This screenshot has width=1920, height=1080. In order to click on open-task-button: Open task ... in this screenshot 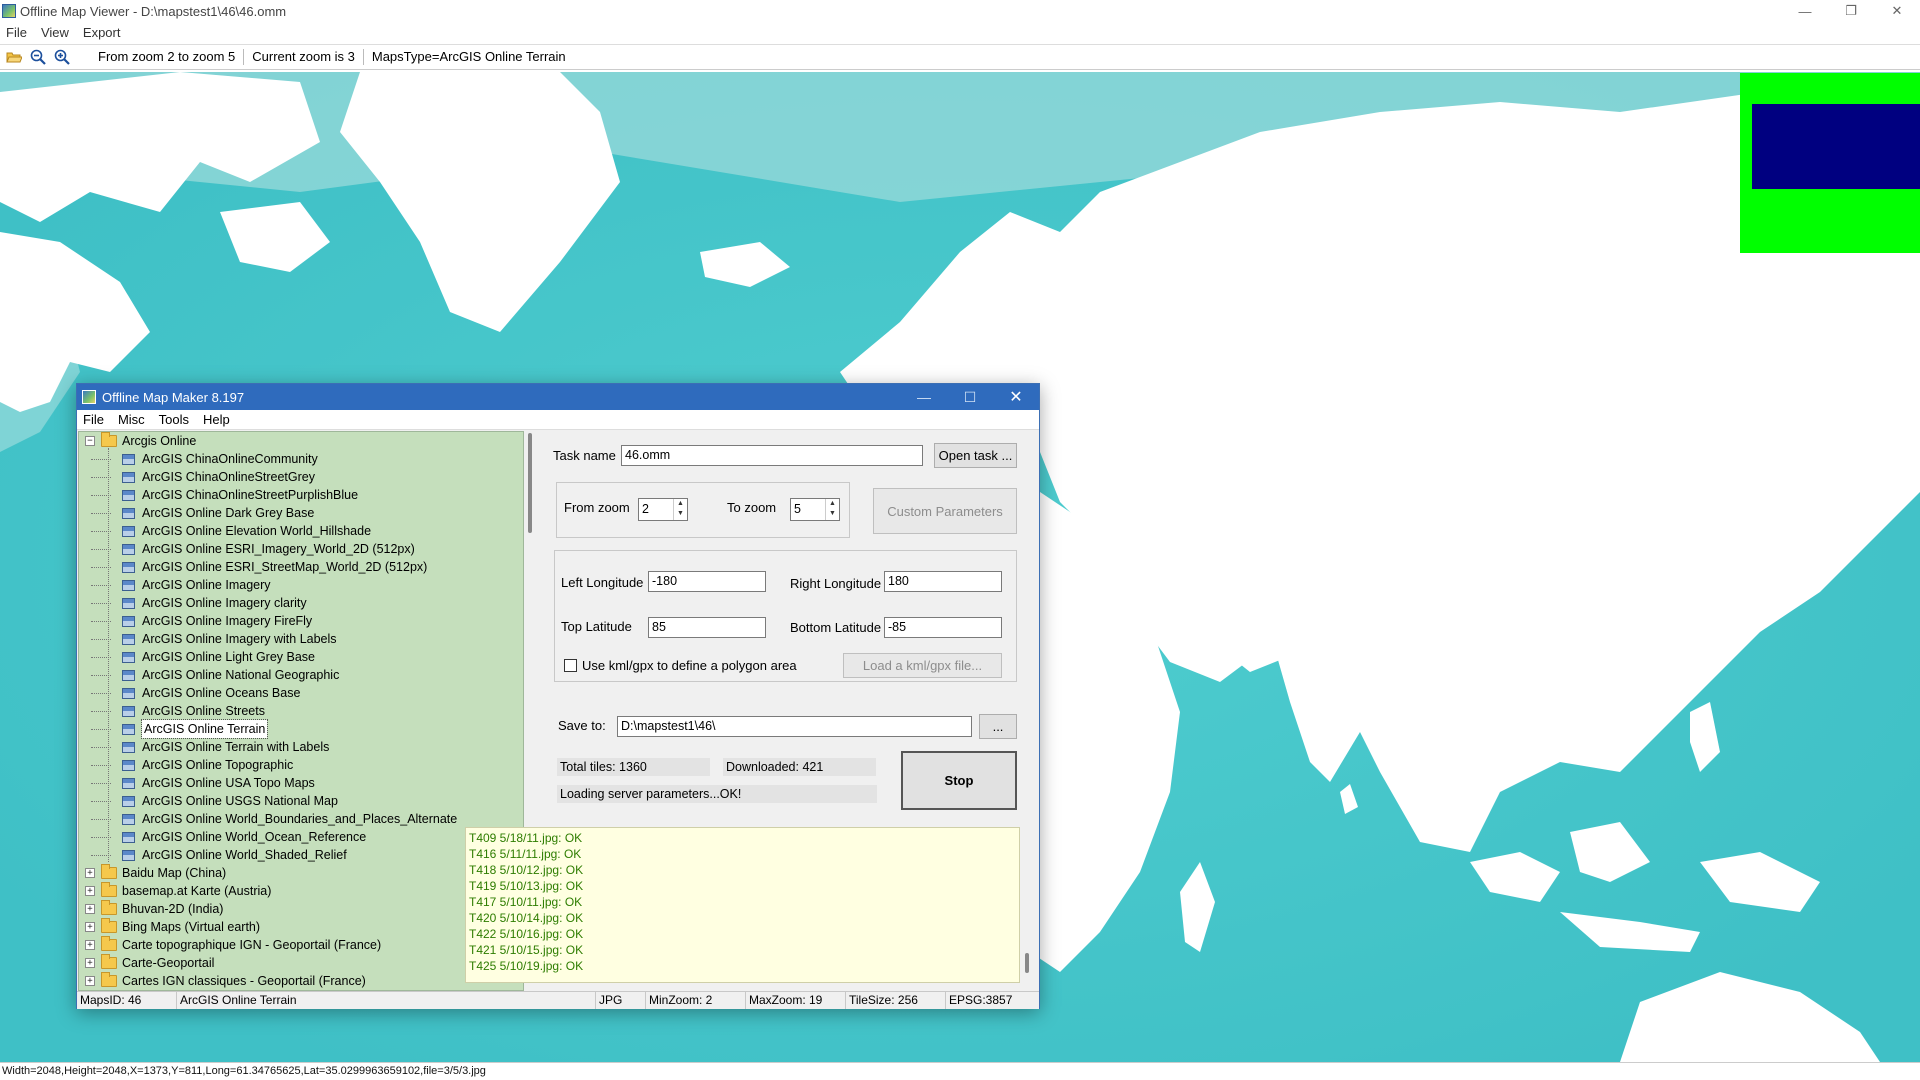, I will do `click(975, 455)`.